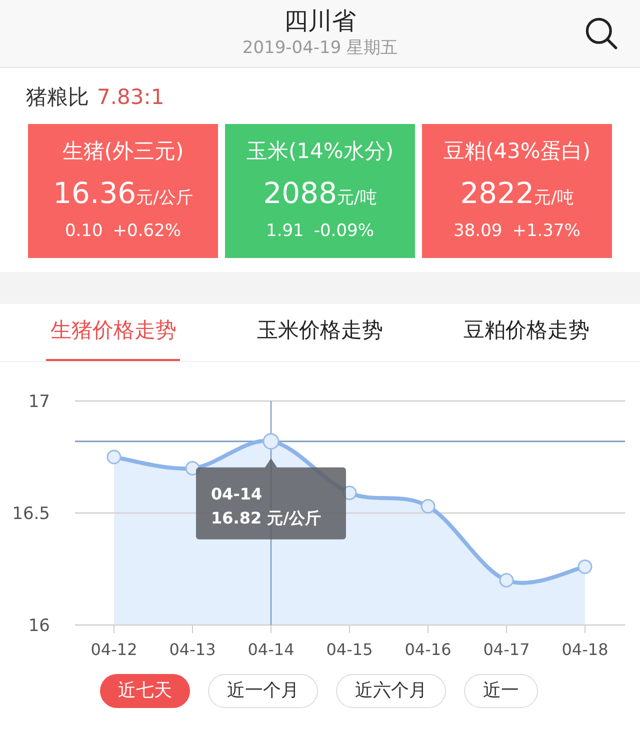 Image resolution: width=640 pixels, height=730 pixels. What do you see at coordinates (320, 21) in the screenshot?
I see `page-title: 四川省` at bounding box center [320, 21].